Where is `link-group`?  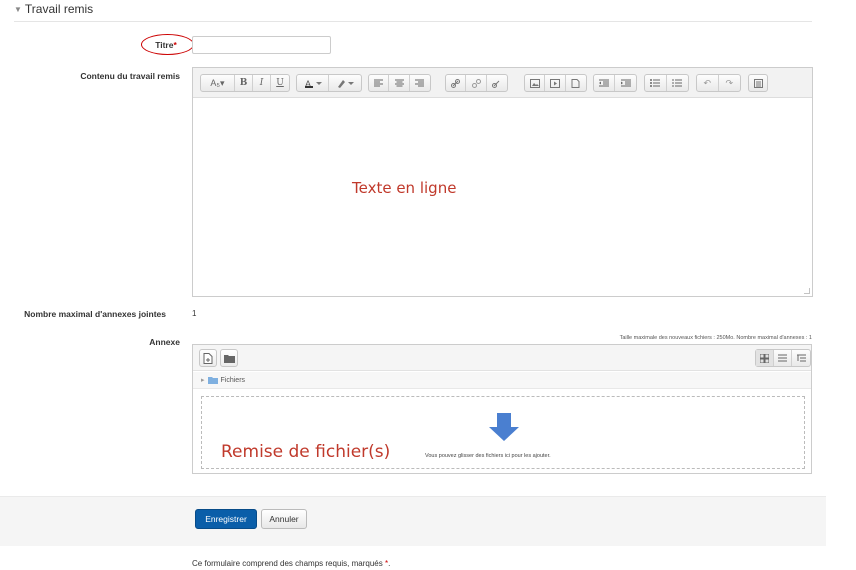 link-group is located at coordinates (476, 83).